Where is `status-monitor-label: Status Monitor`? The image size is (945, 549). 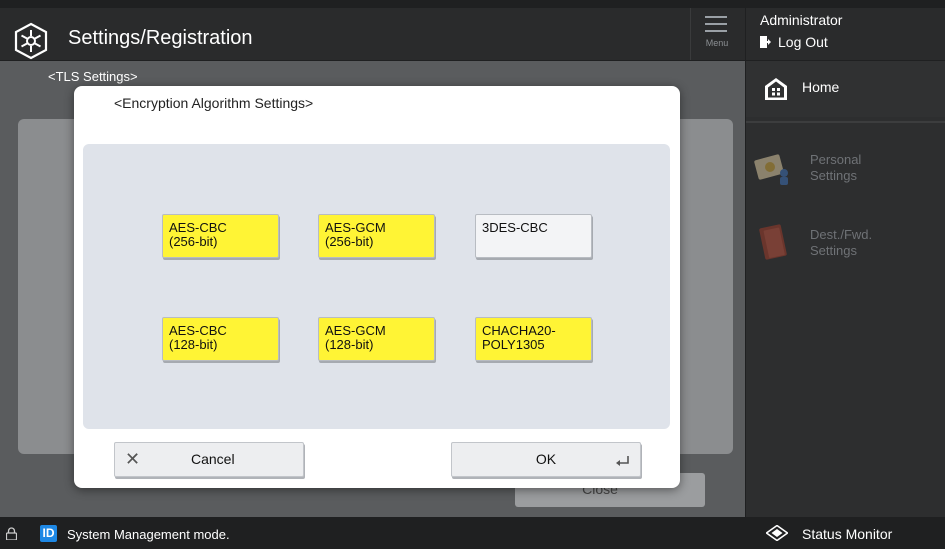
status-monitor-label: Status Monitor is located at coordinates (847, 534).